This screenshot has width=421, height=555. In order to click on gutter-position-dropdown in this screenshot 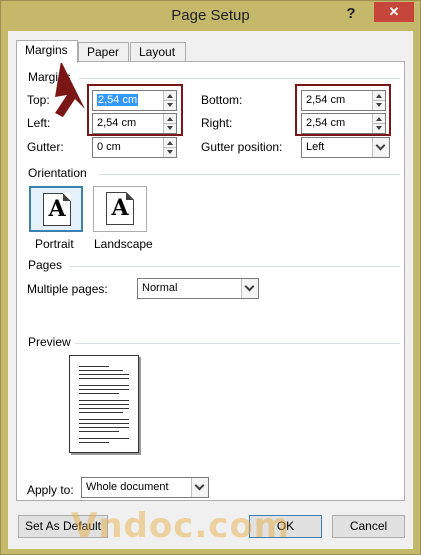, I will do `click(380, 147)`.